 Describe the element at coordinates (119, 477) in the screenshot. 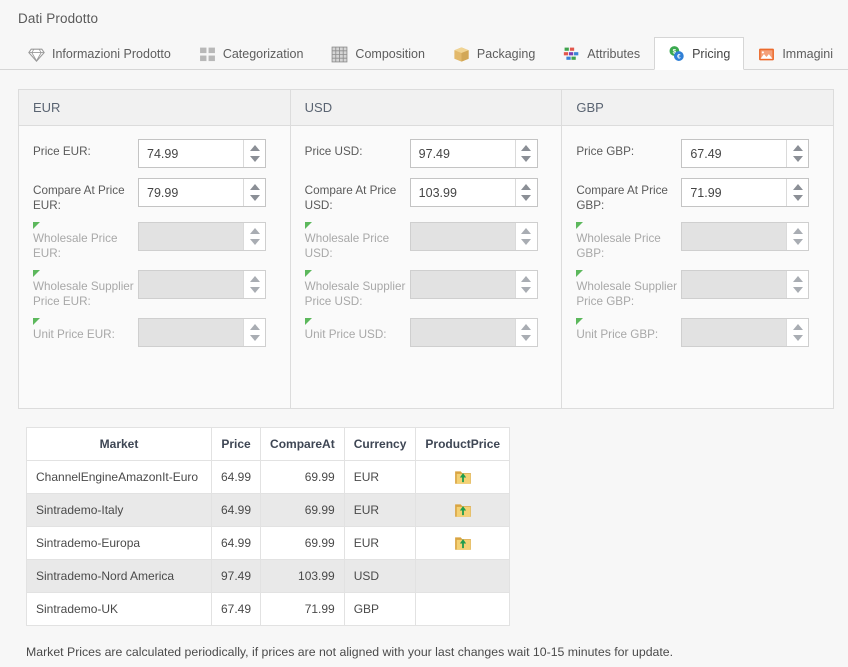

I see `cell-market: ChannelEngineAmazonIt-Euro` at that location.